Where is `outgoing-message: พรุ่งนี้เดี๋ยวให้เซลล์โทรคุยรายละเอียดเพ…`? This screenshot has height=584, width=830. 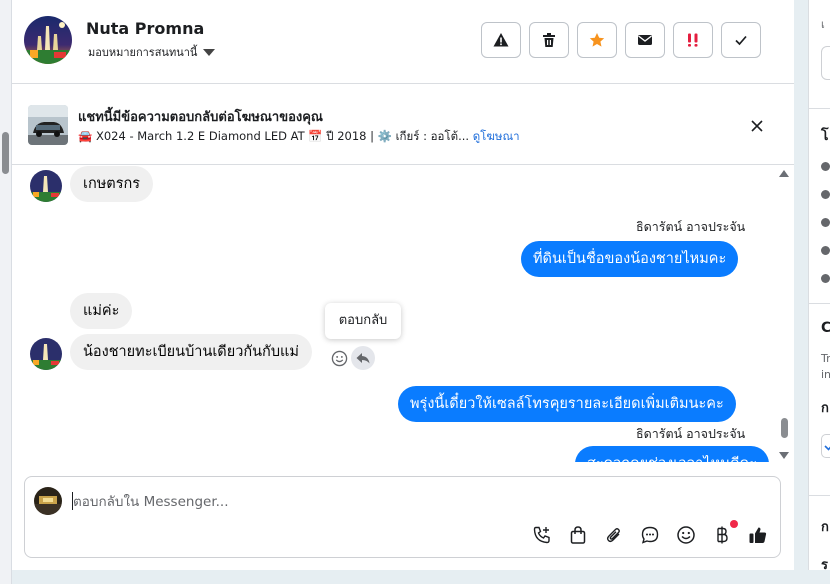 outgoing-message: พรุ่งนี้เดี๋ยวให้เซลล์โทรคุยรายละเอียดเพ… is located at coordinates (567, 404).